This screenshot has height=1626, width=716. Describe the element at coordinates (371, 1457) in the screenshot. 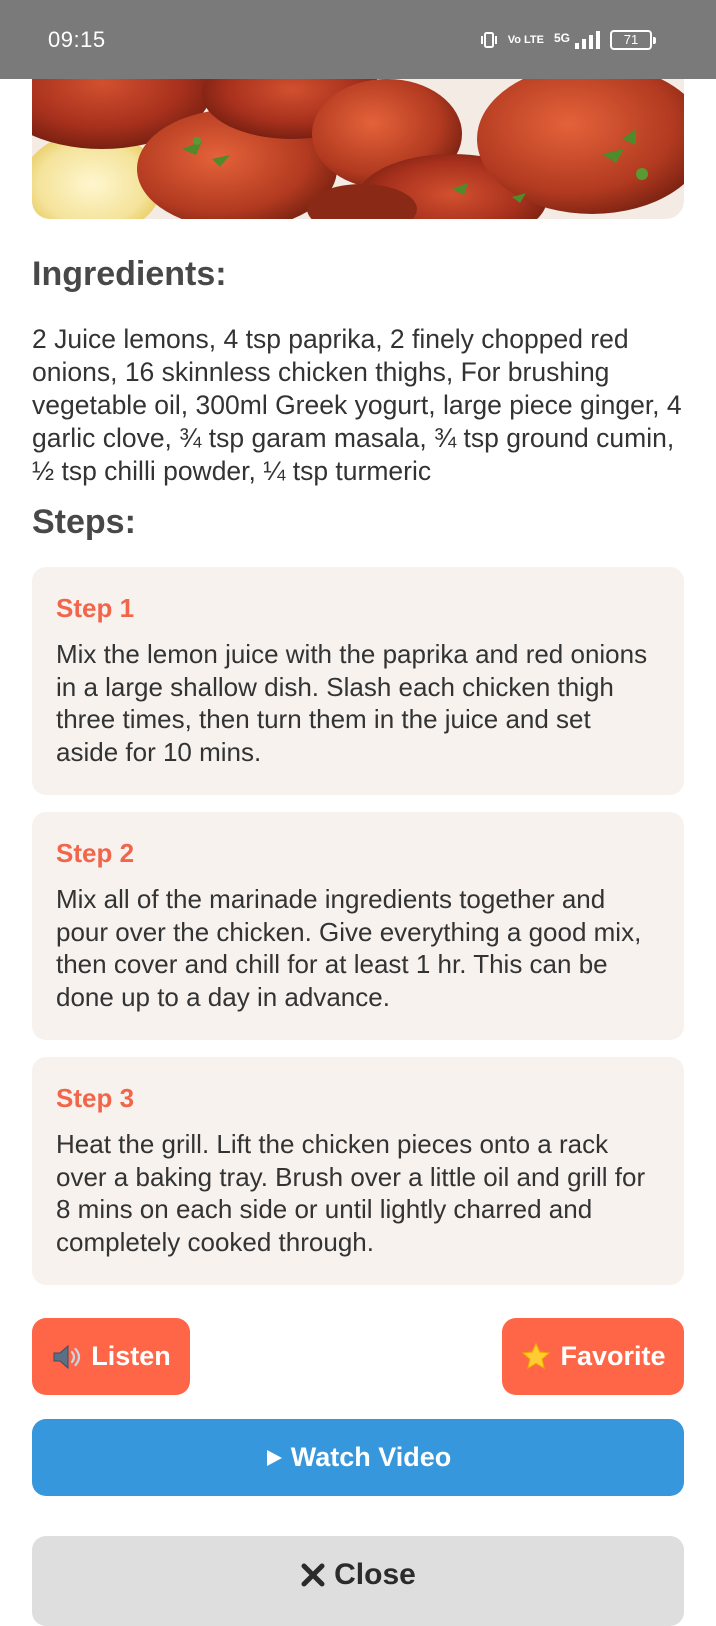

I see `watch-video-label: Watch Video` at that location.